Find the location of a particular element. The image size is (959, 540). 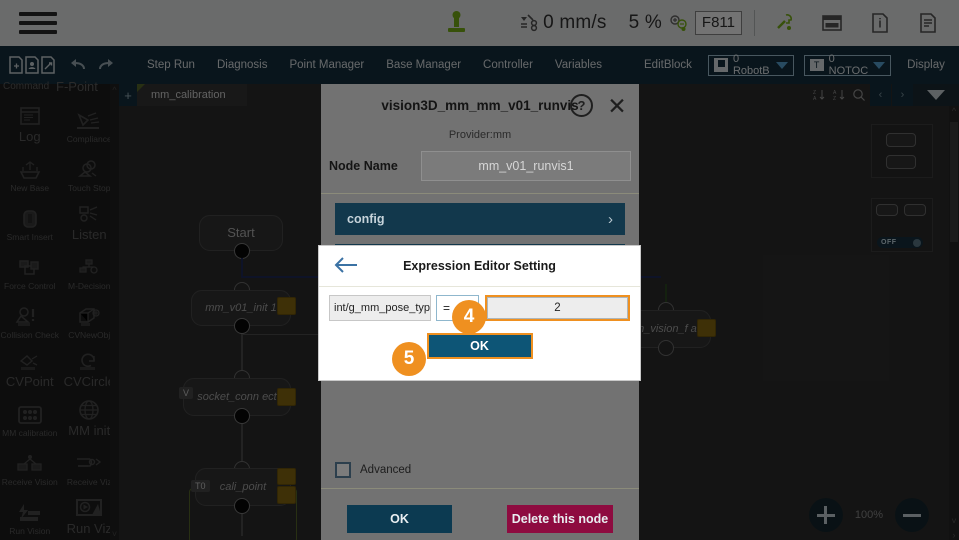

chevron-right-icon: › is located at coordinates (610, 219).